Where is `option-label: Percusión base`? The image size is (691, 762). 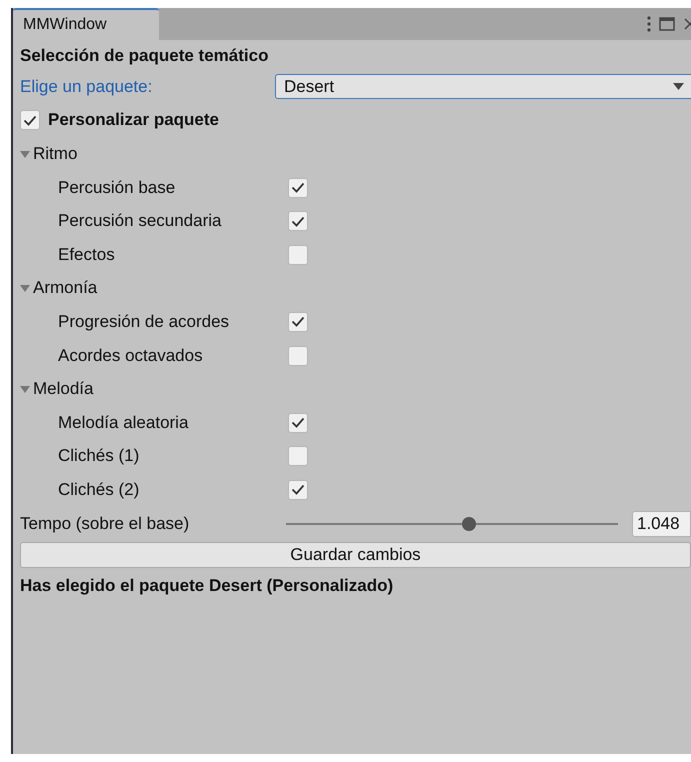
option-label: Percusión base is located at coordinates (116, 188).